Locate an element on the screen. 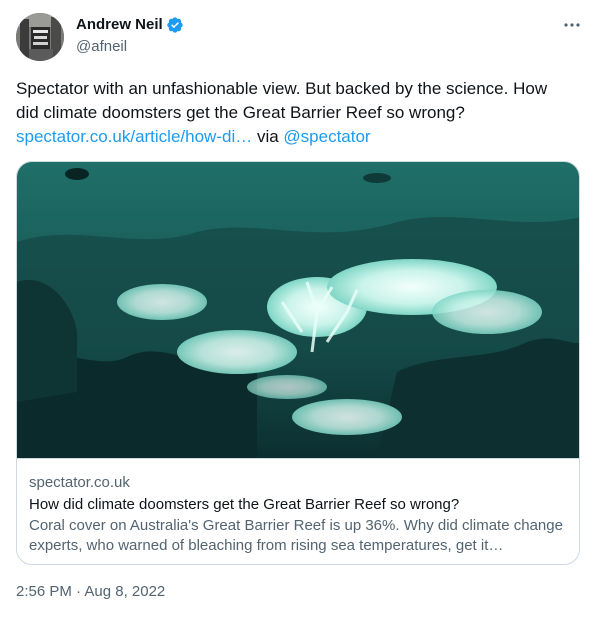  author-block: Andrew Neil @afneil is located at coordinates (130, 35).